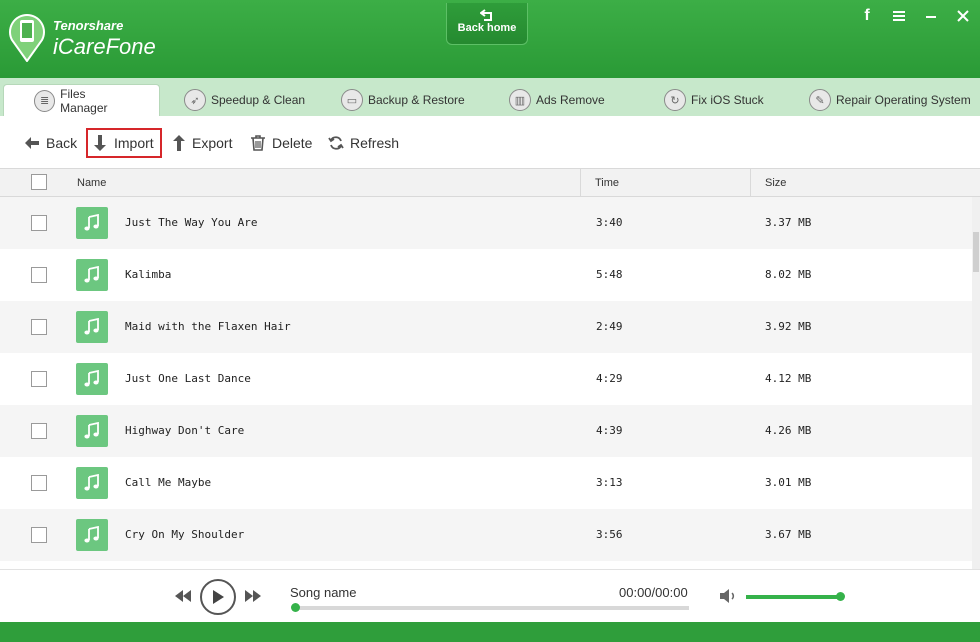 The height and width of the screenshot is (642, 980). What do you see at coordinates (520, 100) in the screenshot?
I see `trash-icon: ▥` at bounding box center [520, 100].